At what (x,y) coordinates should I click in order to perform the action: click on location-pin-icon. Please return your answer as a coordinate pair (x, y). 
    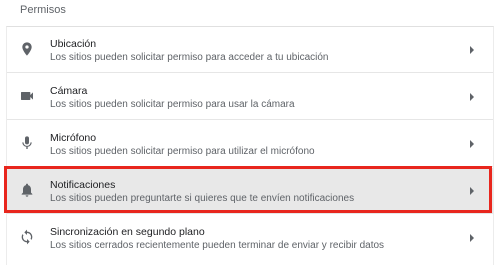
    Looking at the image, I should click on (27, 49).